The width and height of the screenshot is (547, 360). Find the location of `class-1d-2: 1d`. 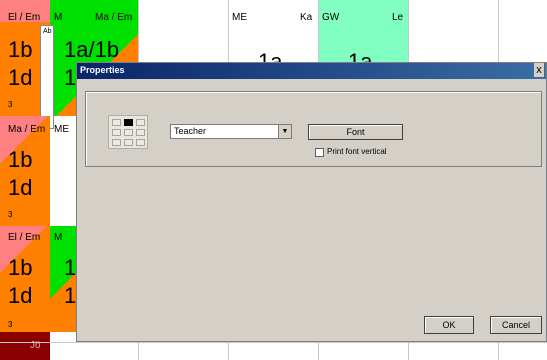

class-1d-2: 1d is located at coordinates (20, 187).